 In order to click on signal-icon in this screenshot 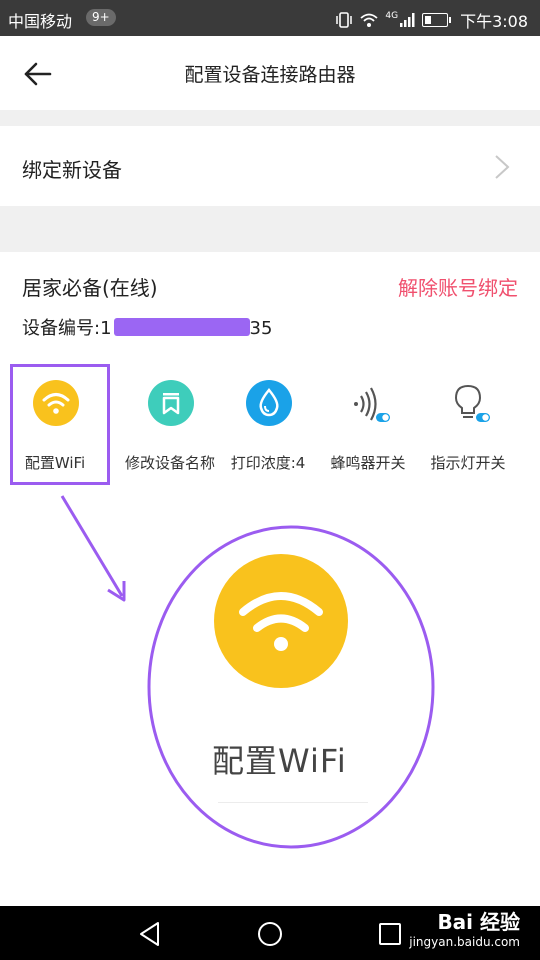, I will do `click(407, 20)`.